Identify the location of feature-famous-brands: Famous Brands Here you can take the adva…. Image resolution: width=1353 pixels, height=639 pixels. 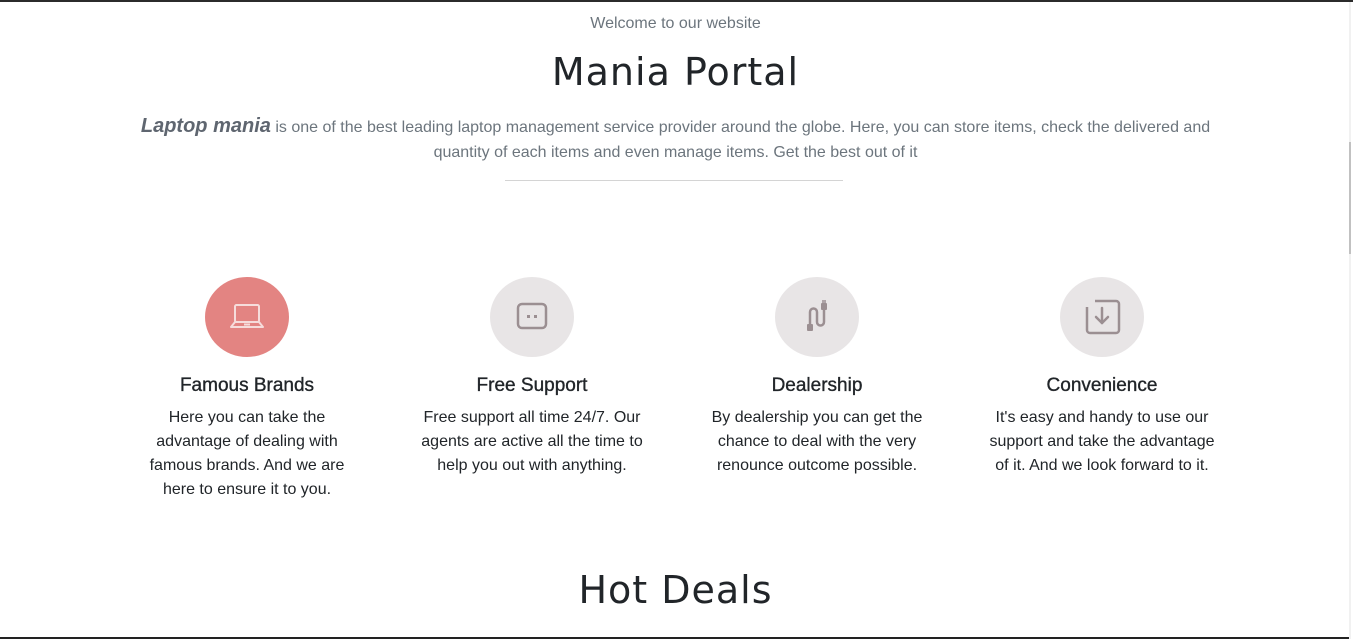
(247, 389).